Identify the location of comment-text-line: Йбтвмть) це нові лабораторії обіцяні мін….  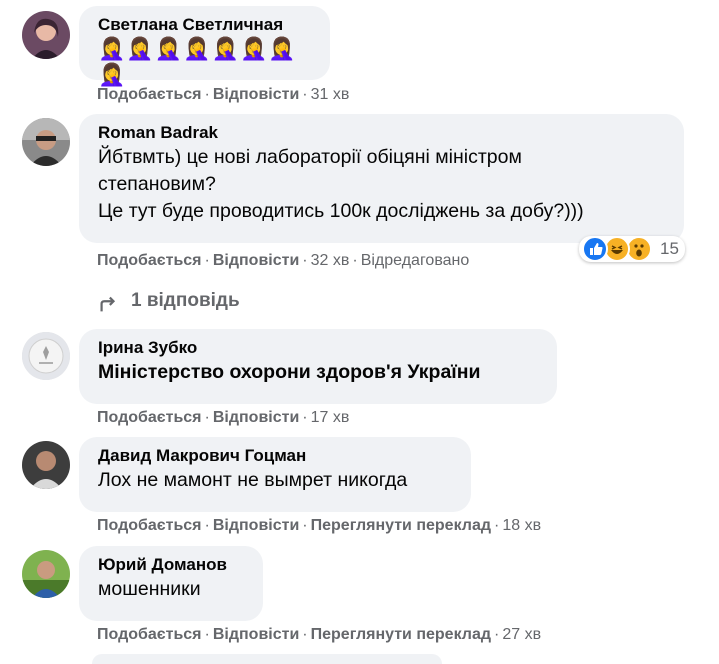
(310, 157).